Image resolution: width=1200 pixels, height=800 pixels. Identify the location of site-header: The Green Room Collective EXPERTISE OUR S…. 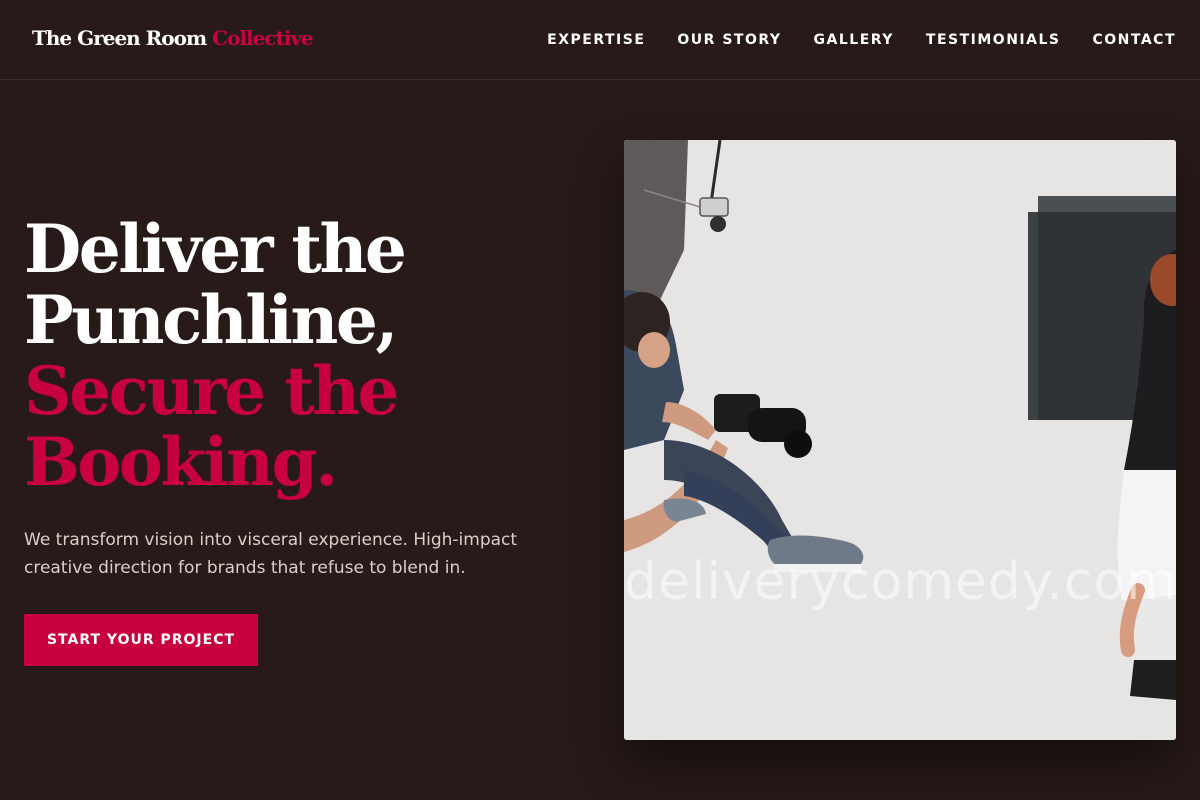
(600, 40).